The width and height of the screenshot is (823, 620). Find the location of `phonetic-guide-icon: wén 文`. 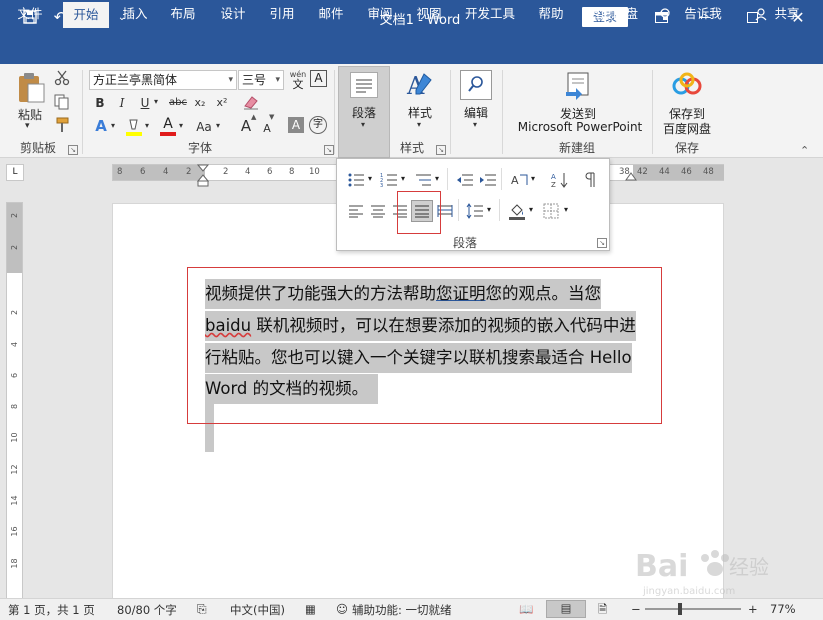

phonetic-guide-icon: wén 文 is located at coordinates (298, 80).